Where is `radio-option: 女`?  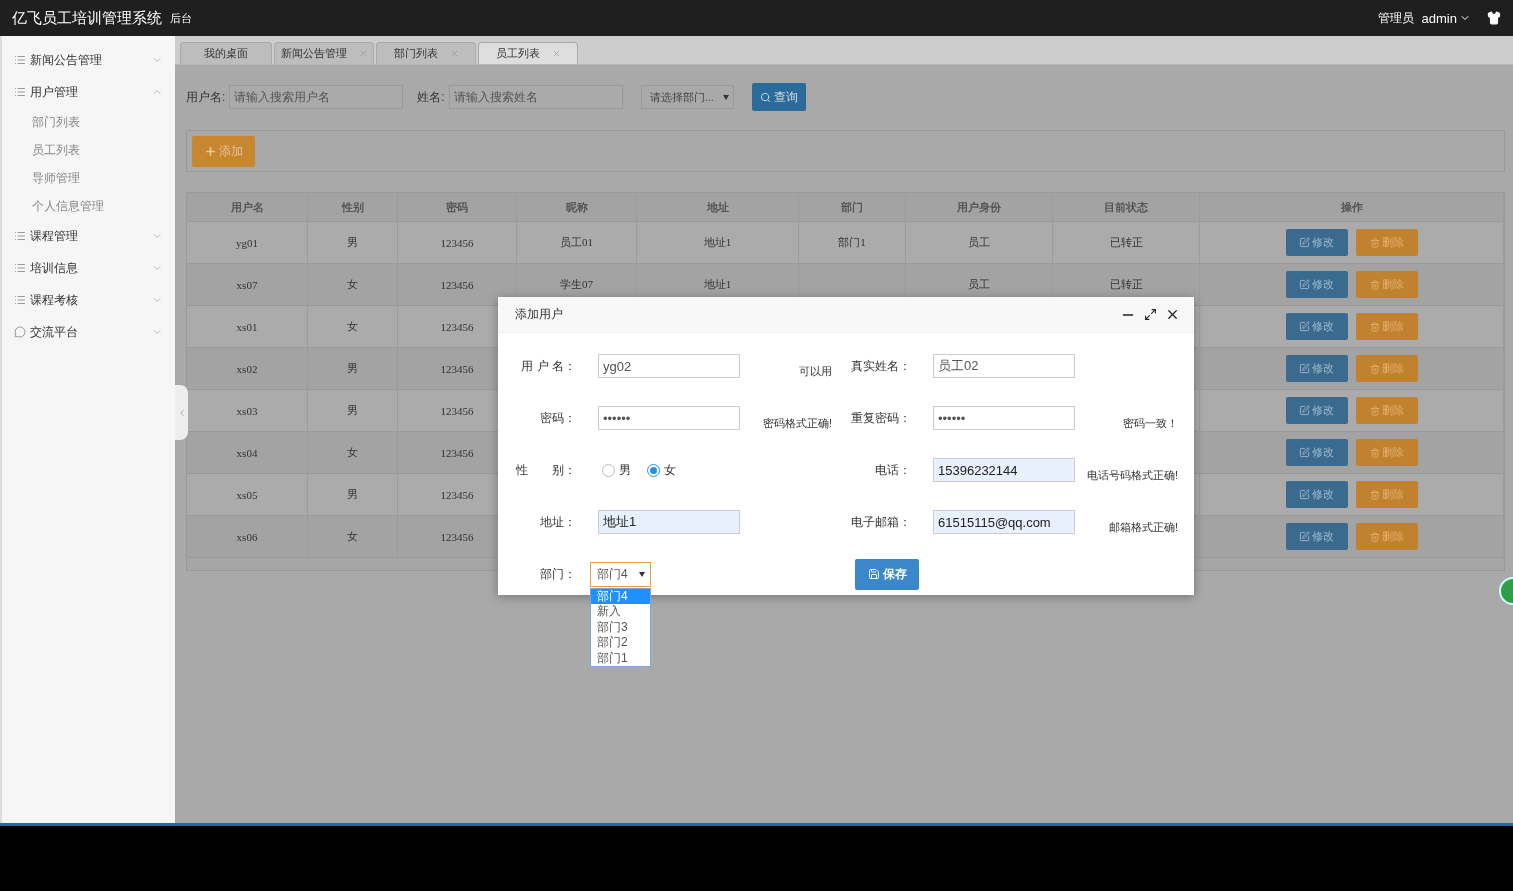 radio-option: 女 is located at coordinates (661, 470).